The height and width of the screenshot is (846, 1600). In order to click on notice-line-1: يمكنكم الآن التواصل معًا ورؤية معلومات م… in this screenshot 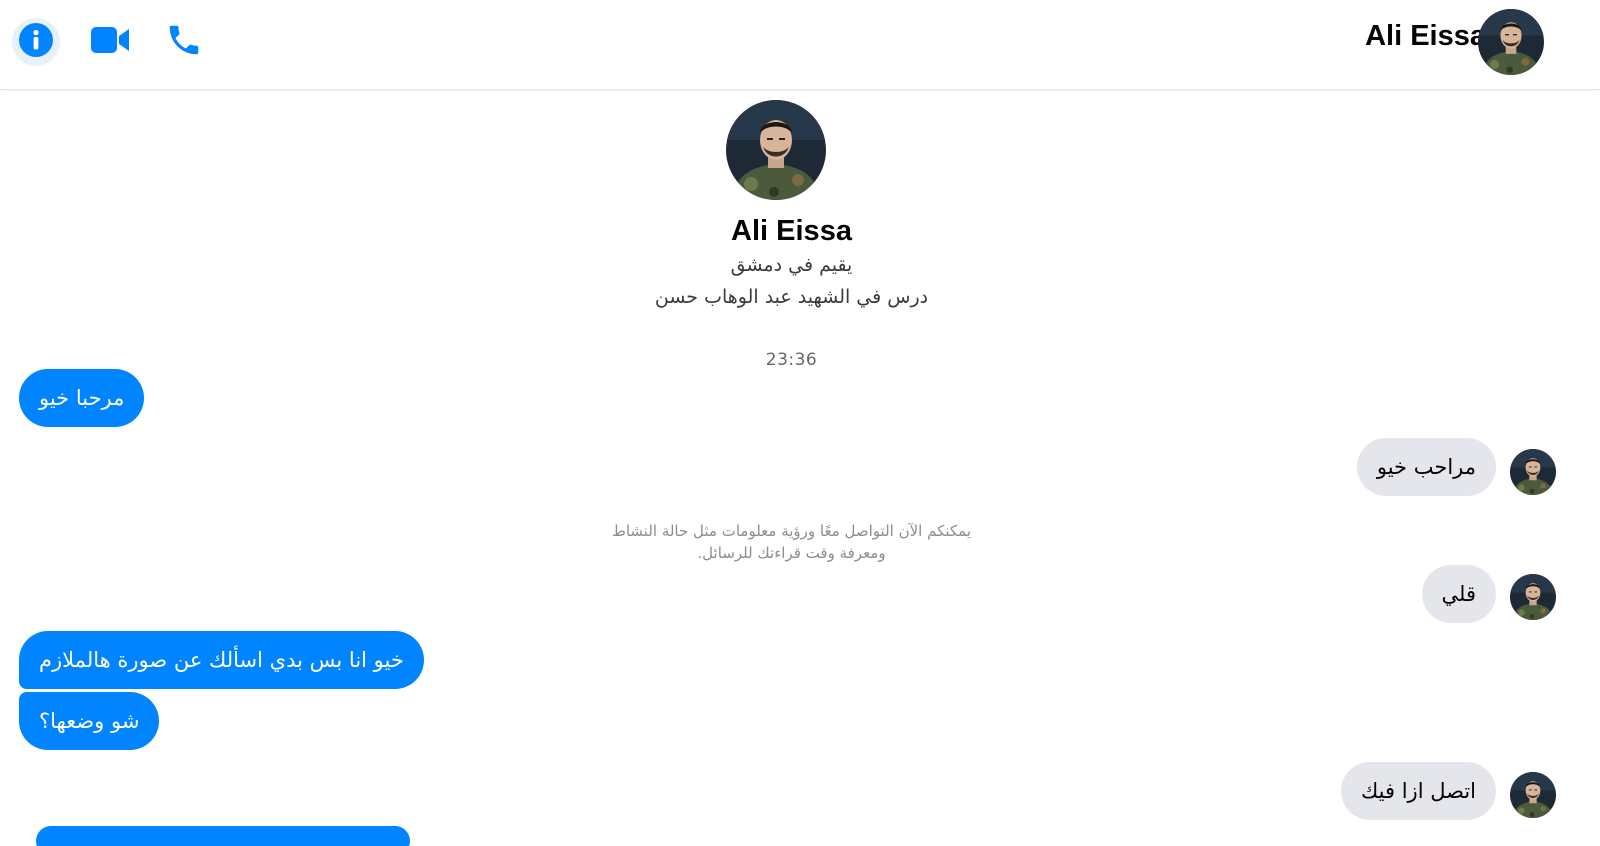, I will do `click(791, 531)`.